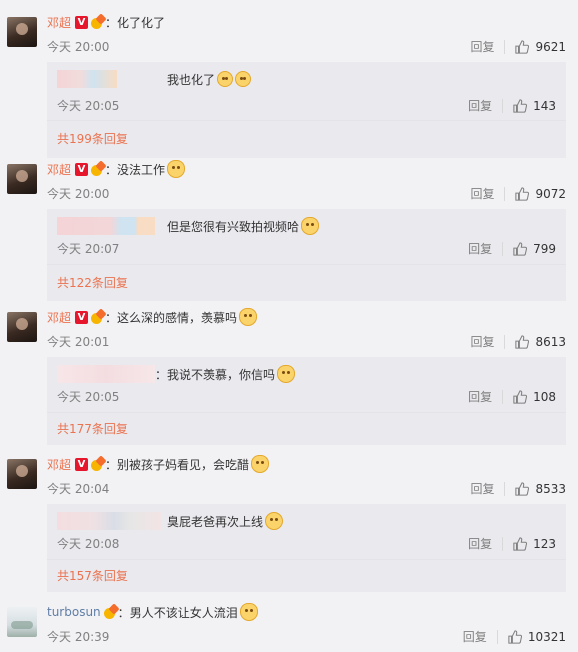  Describe the element at coordinates (78, 489) in the screenshot. I see `comment-time: 今天 20:04` at that location.